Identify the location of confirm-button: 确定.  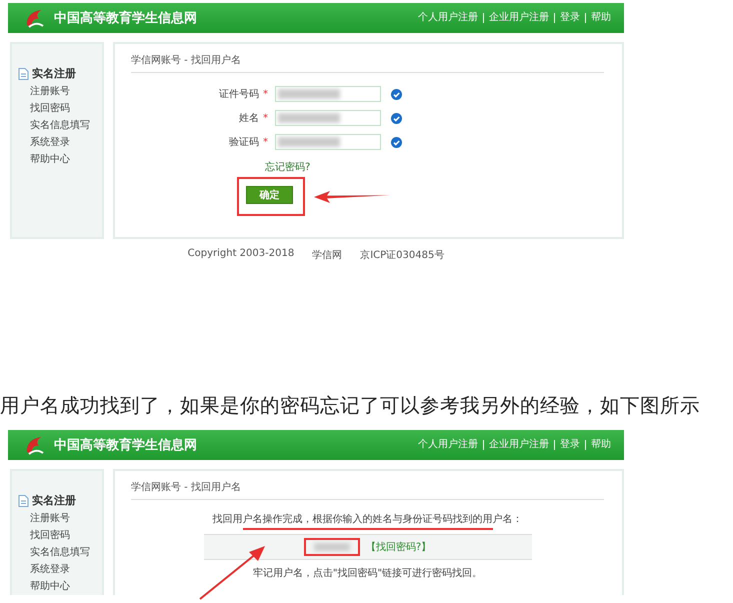
(269, 195).